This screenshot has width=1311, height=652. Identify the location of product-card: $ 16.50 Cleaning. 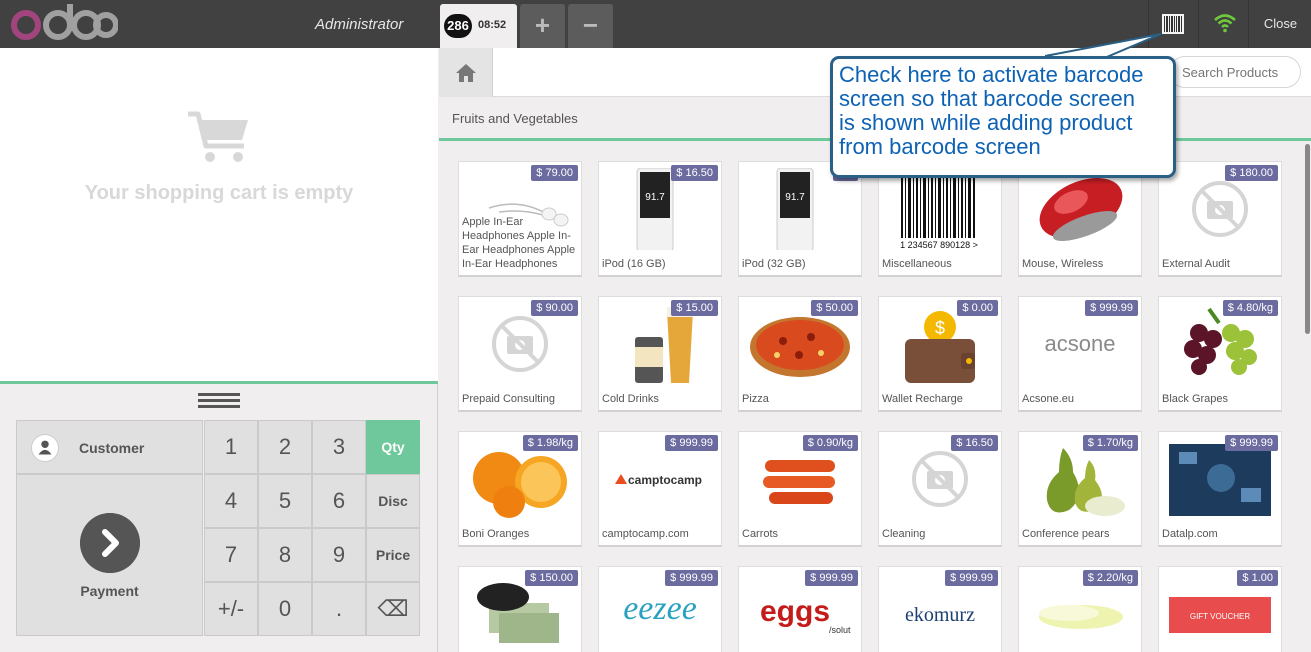
(940, 489).